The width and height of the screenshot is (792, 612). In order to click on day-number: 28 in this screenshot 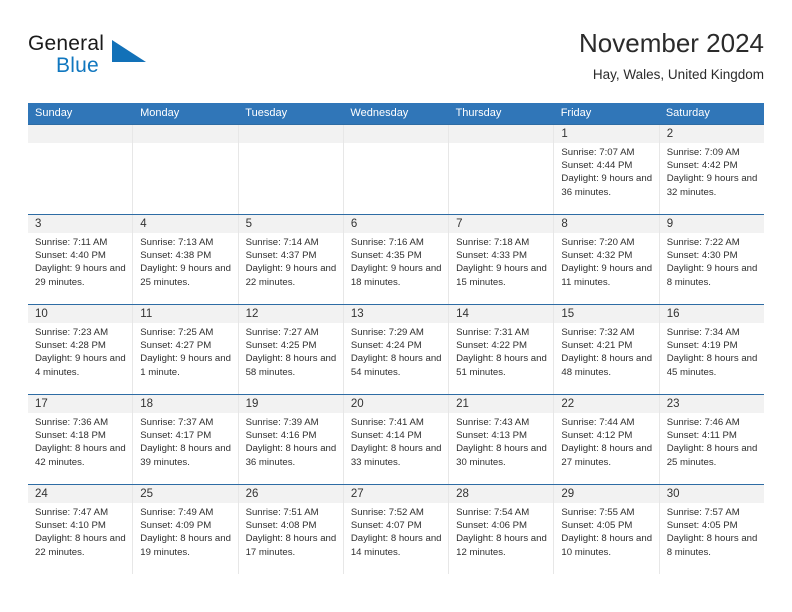, I will do `click(501, 494)`.